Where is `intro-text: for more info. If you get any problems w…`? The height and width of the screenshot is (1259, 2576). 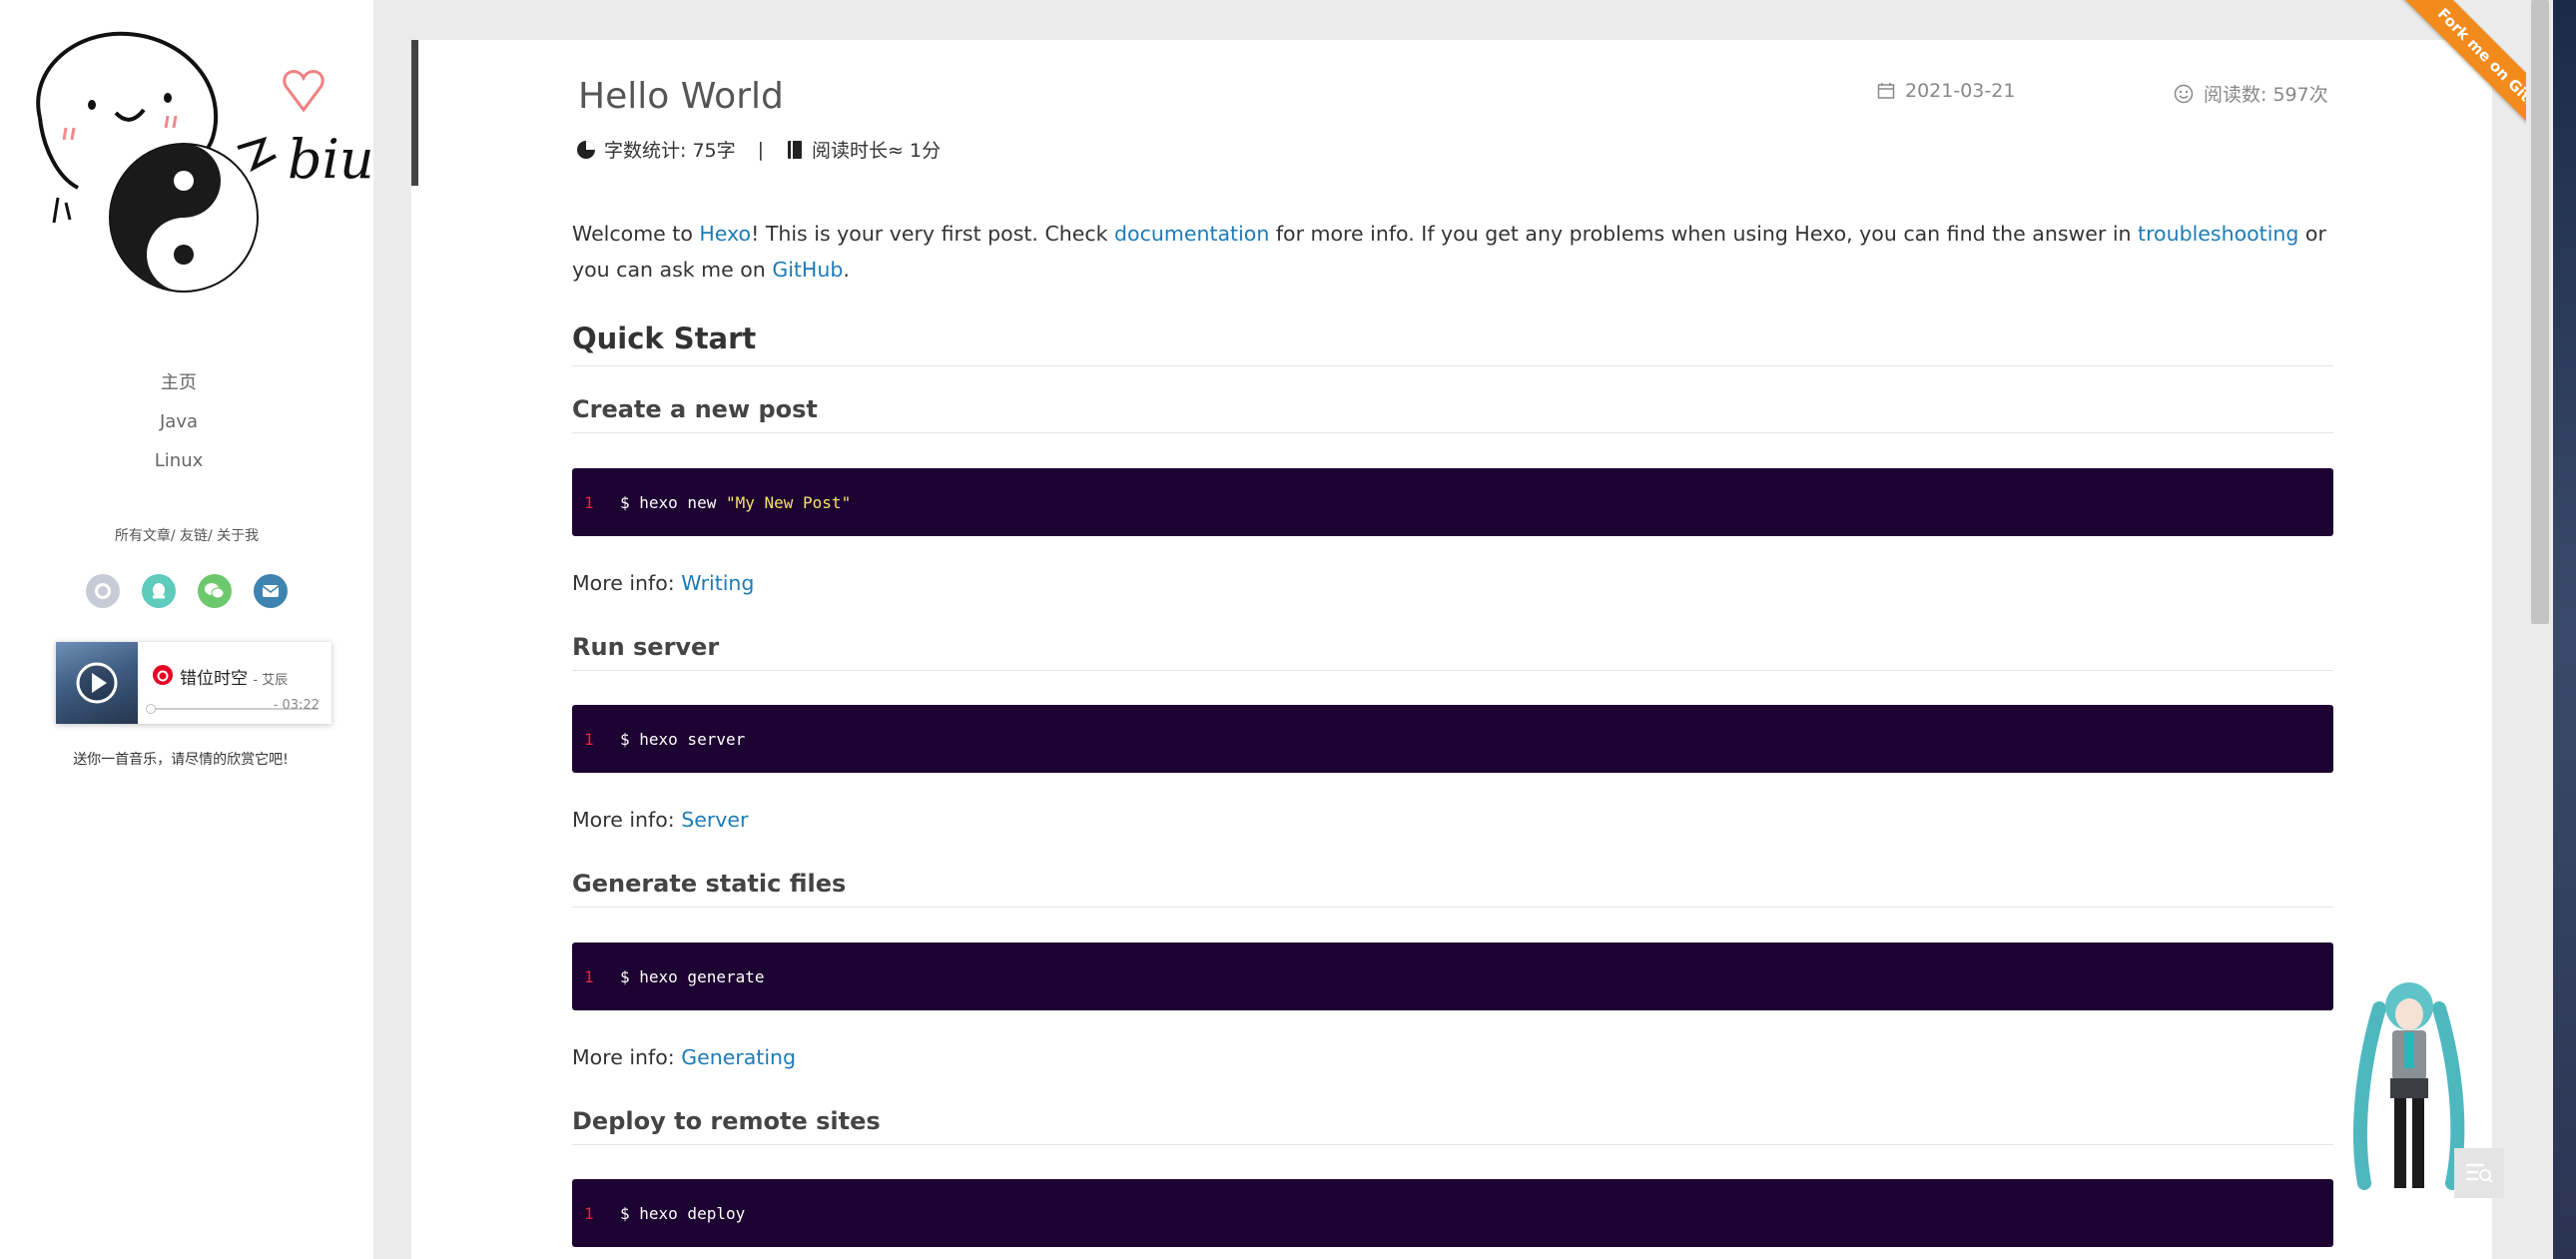 intro-text: for more info. If you get any problems w… is located at coordinates (1704, 234).